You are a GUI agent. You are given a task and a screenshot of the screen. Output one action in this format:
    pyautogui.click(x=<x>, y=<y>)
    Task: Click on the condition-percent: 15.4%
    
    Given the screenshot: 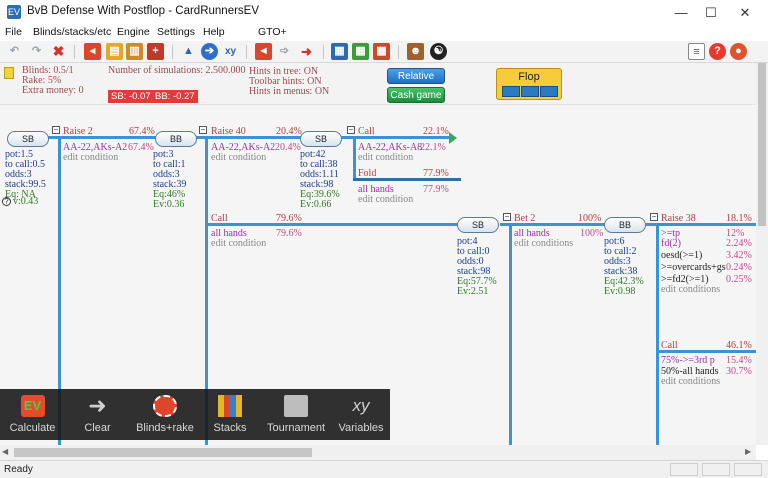 What is the action you would take?
    pyautogui.click(x=739, y=360)
    